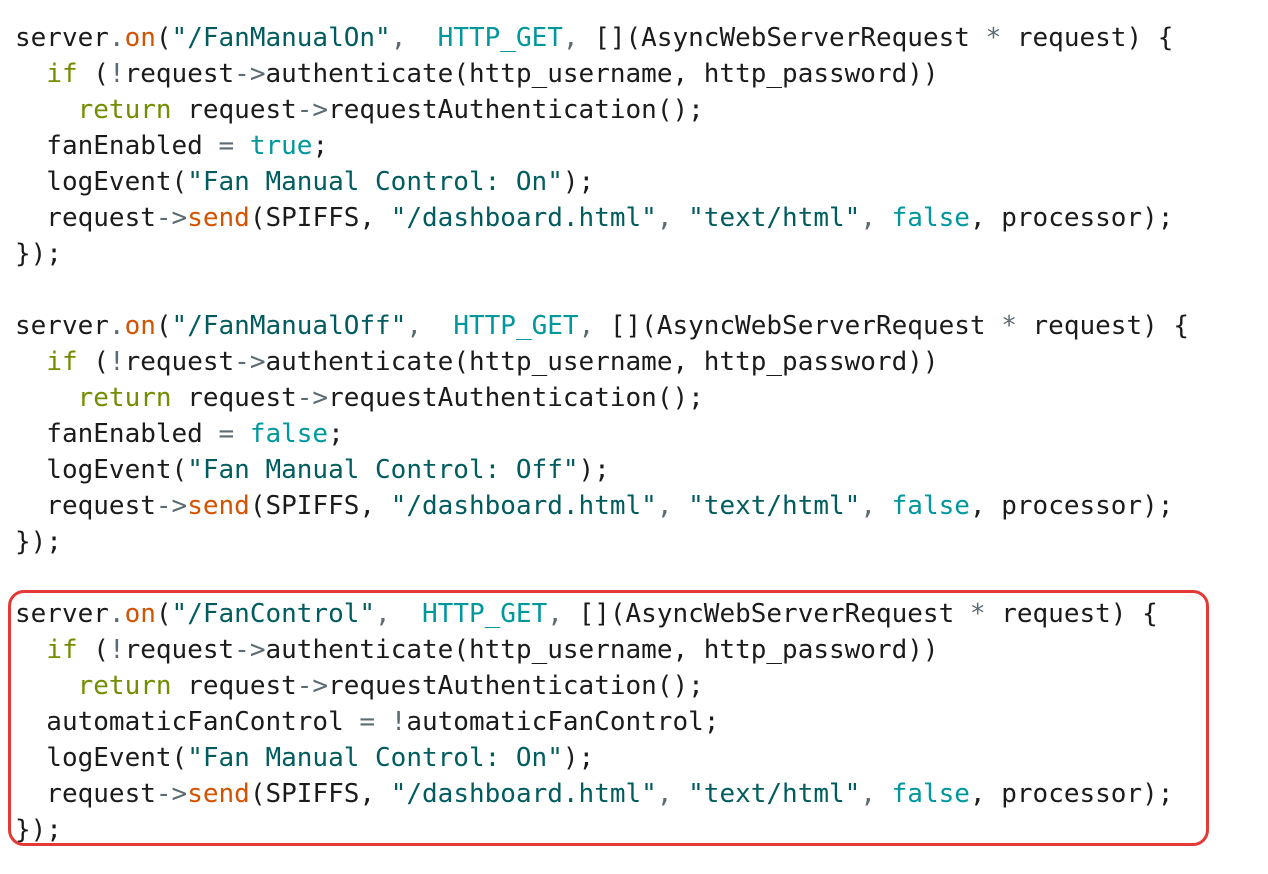 Image resolution: width=1268 pixels, height=874 pixels. I want to click on code-token-bool: true, so click(281, 146).